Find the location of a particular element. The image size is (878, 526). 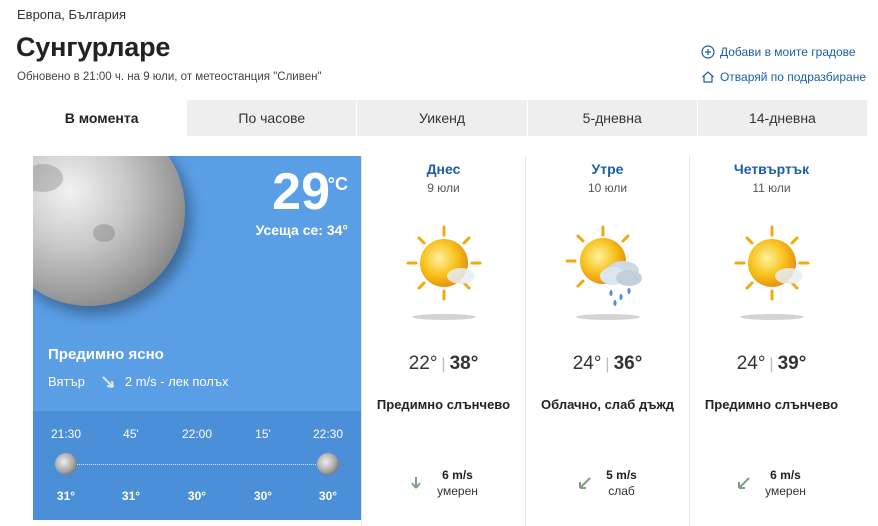

add-city-label: Добави в моите градове is located at coordinates (787, 51).